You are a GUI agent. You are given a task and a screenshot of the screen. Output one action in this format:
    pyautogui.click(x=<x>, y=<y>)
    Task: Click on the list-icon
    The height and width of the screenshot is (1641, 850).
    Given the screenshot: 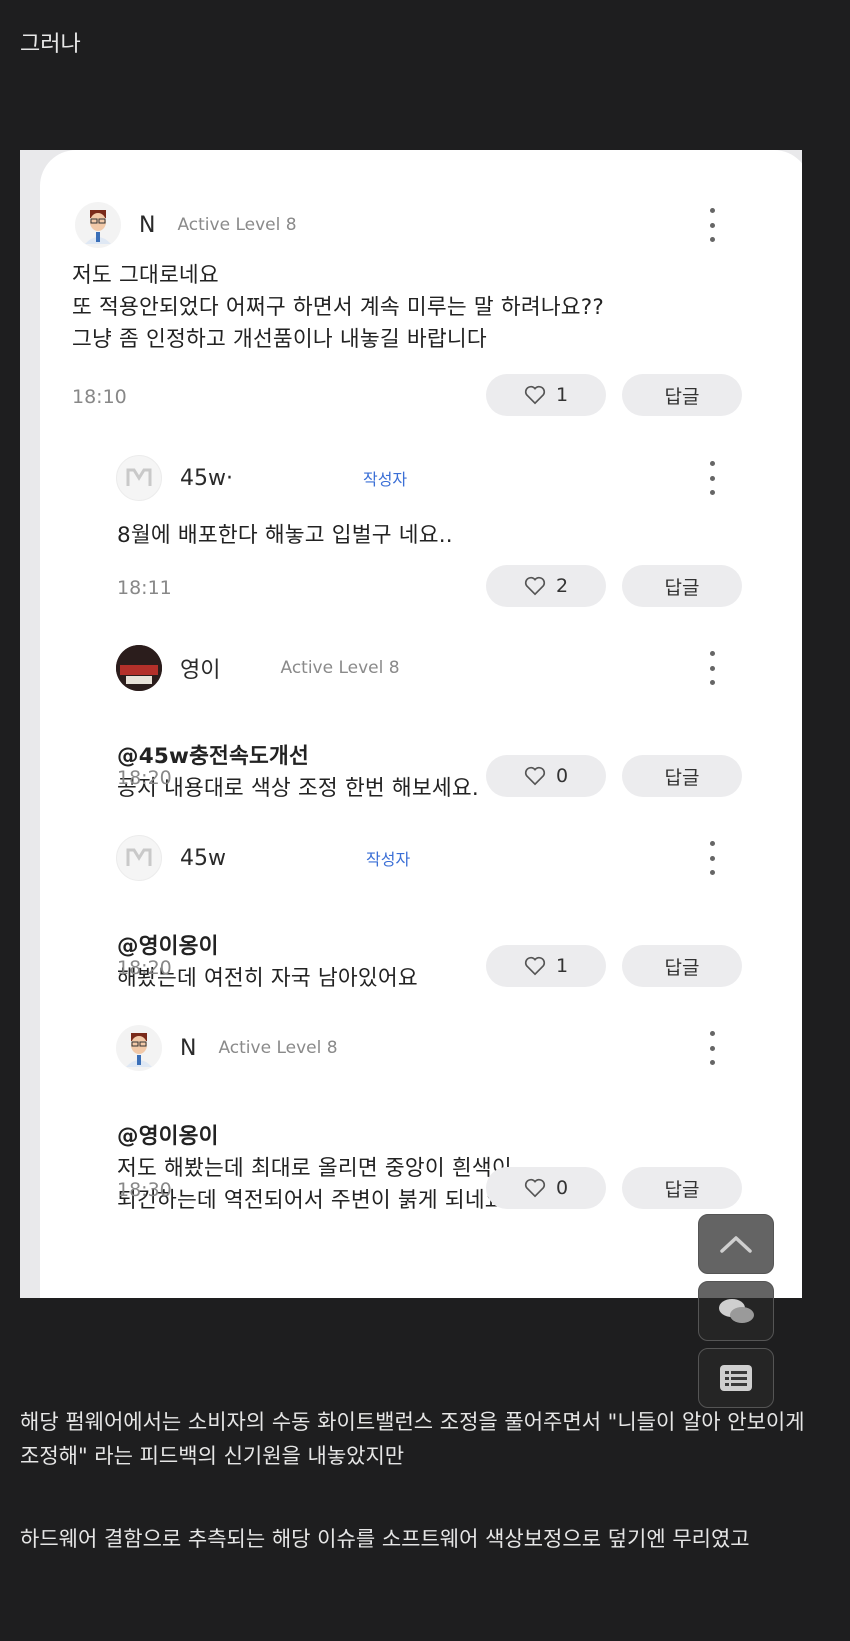 What is the action you would take?
    pyautogui.click(x=736, y=1378)
    